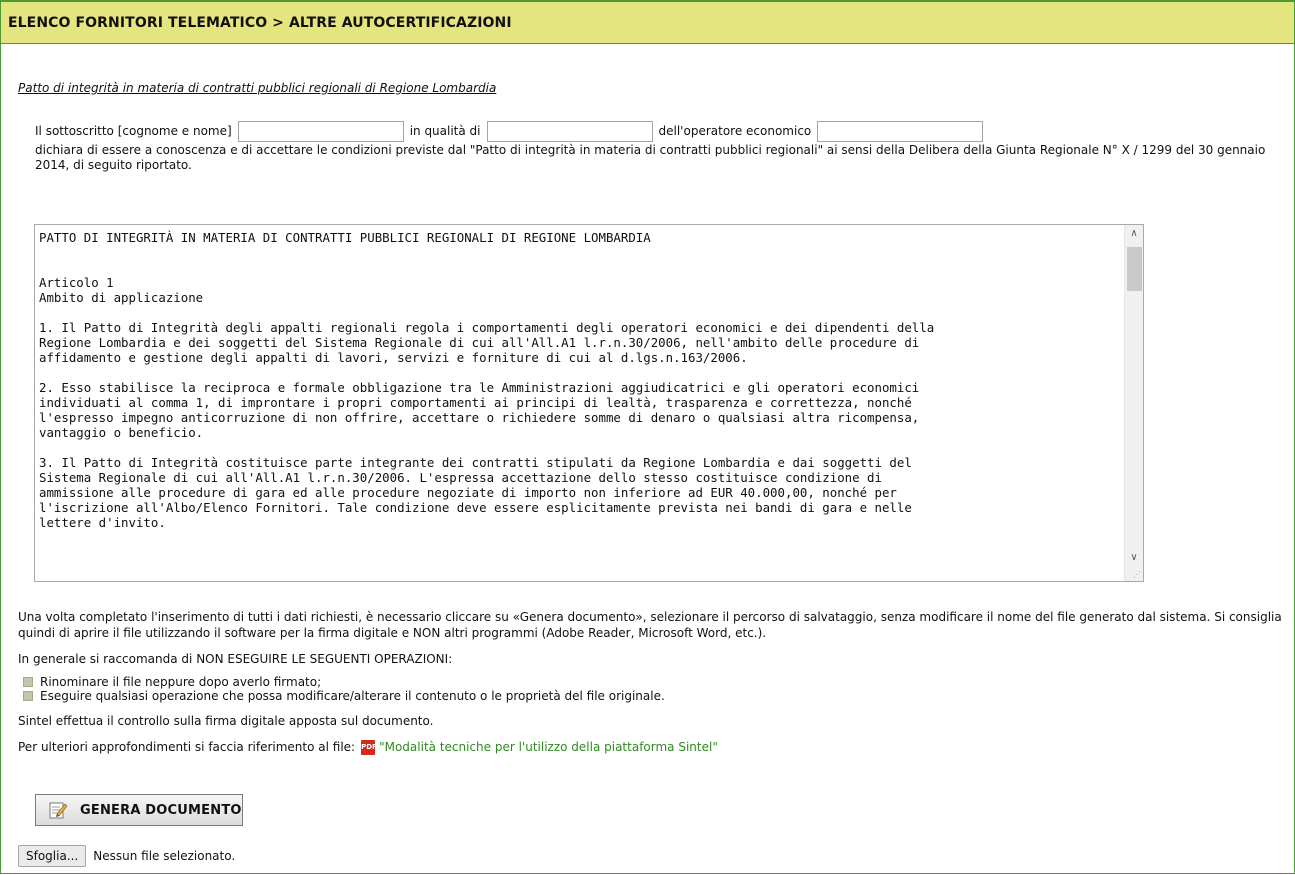  What do you see at coordinates (569, 131) in the screenshot?
I see `role-input` at bounding box center [569, 131].